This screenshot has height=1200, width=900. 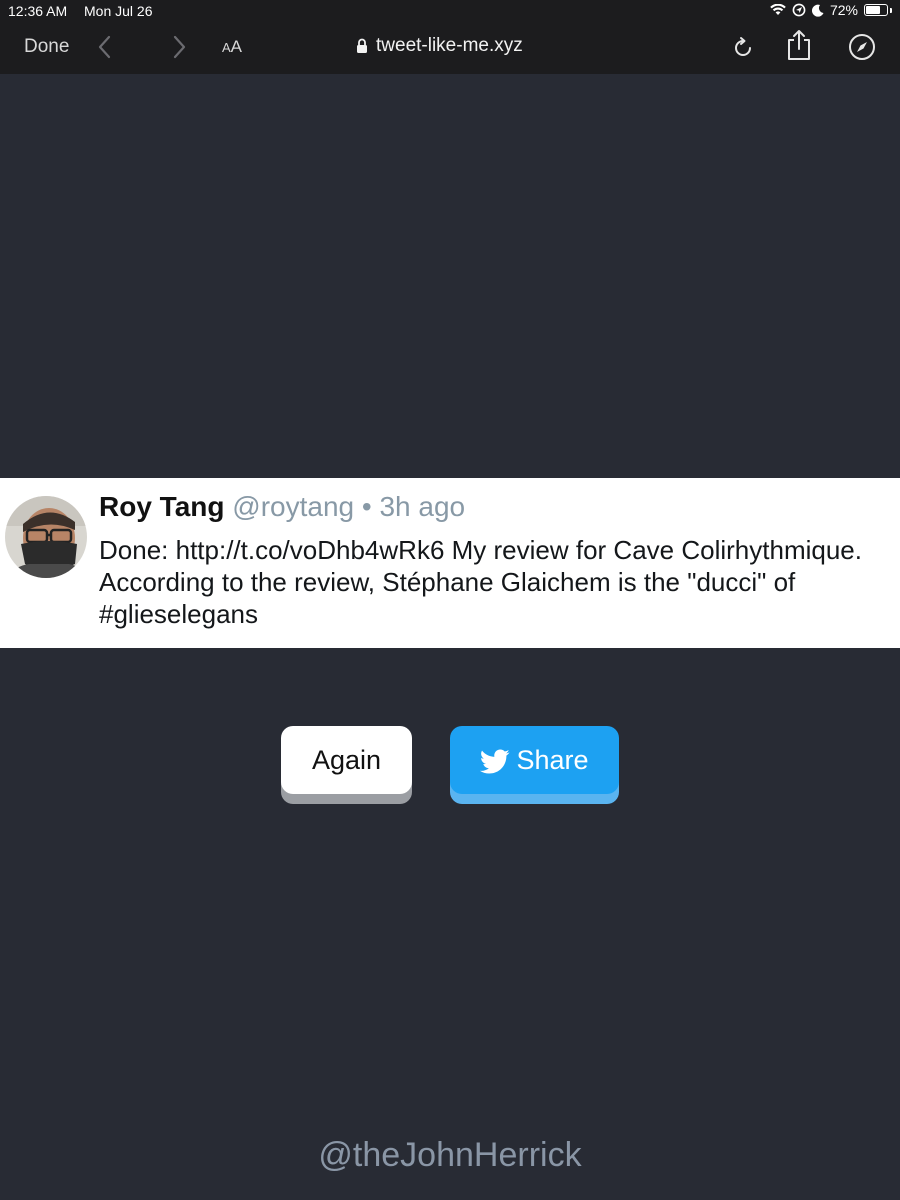 What do you see at coordinates (817, 10) in the screenshot?
I see `moon-icon` at bounding box center [817, 10].